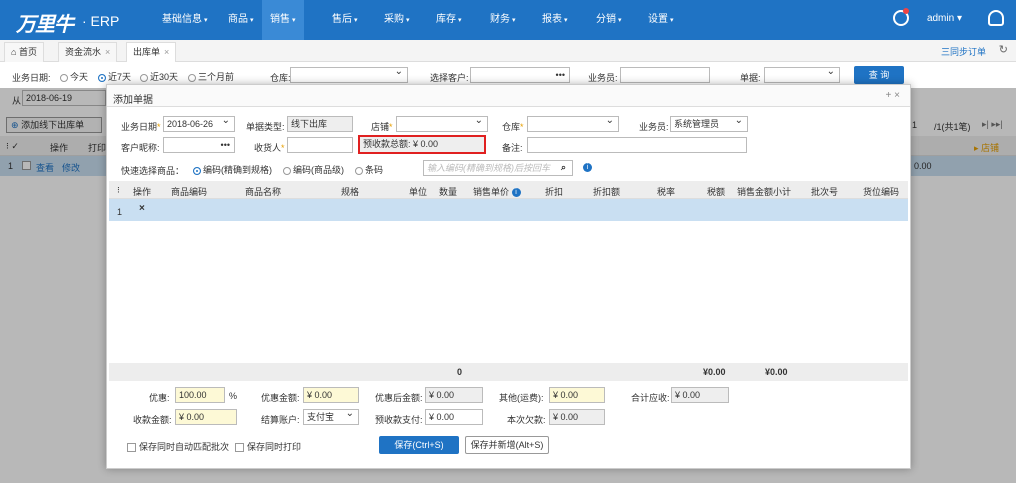 This screenshot has width=1016, height=483. Describe the element at coordinates (142, 208) in the screenshot. I see `delete-row-icon: ×` at that location.